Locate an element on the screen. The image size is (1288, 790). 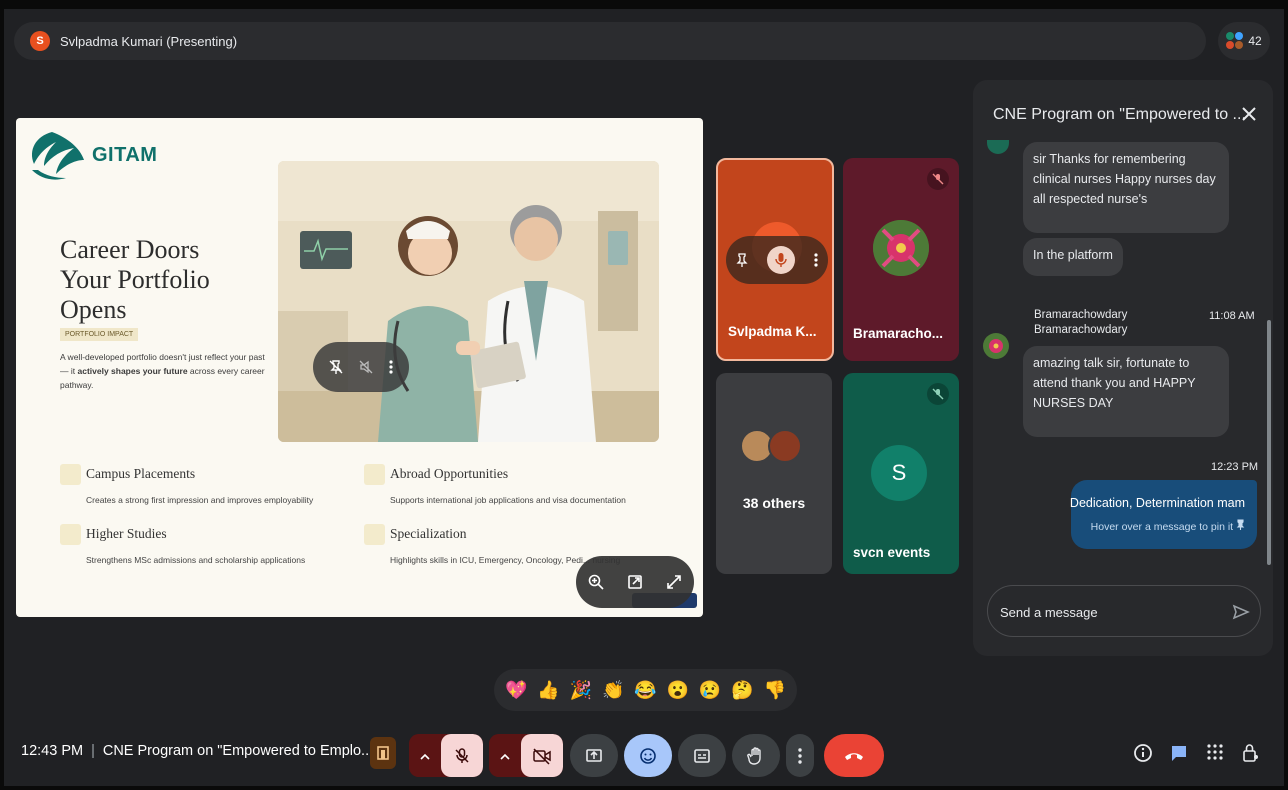
leave-call-button is located at coordinates (854, 755).